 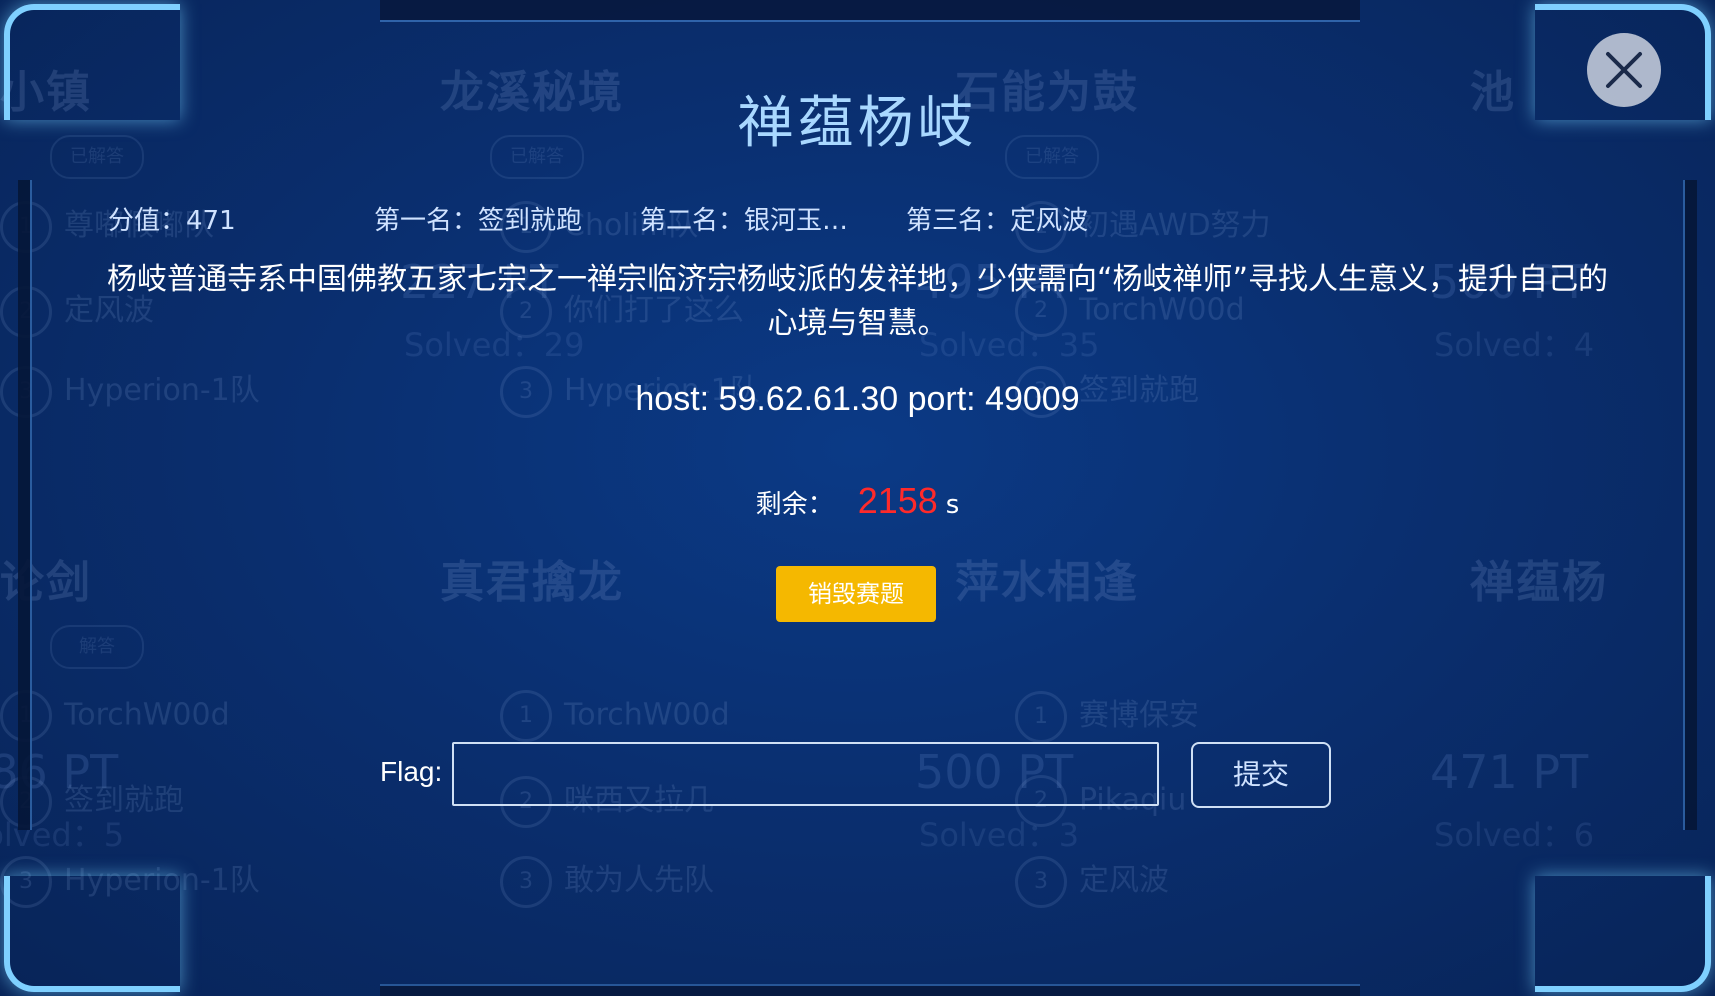 What do you see at coordinates (1175, 225) in the screenshot?
I see `rank-team-name: 初遇AWD努力` at bounding box center [1175, 225].